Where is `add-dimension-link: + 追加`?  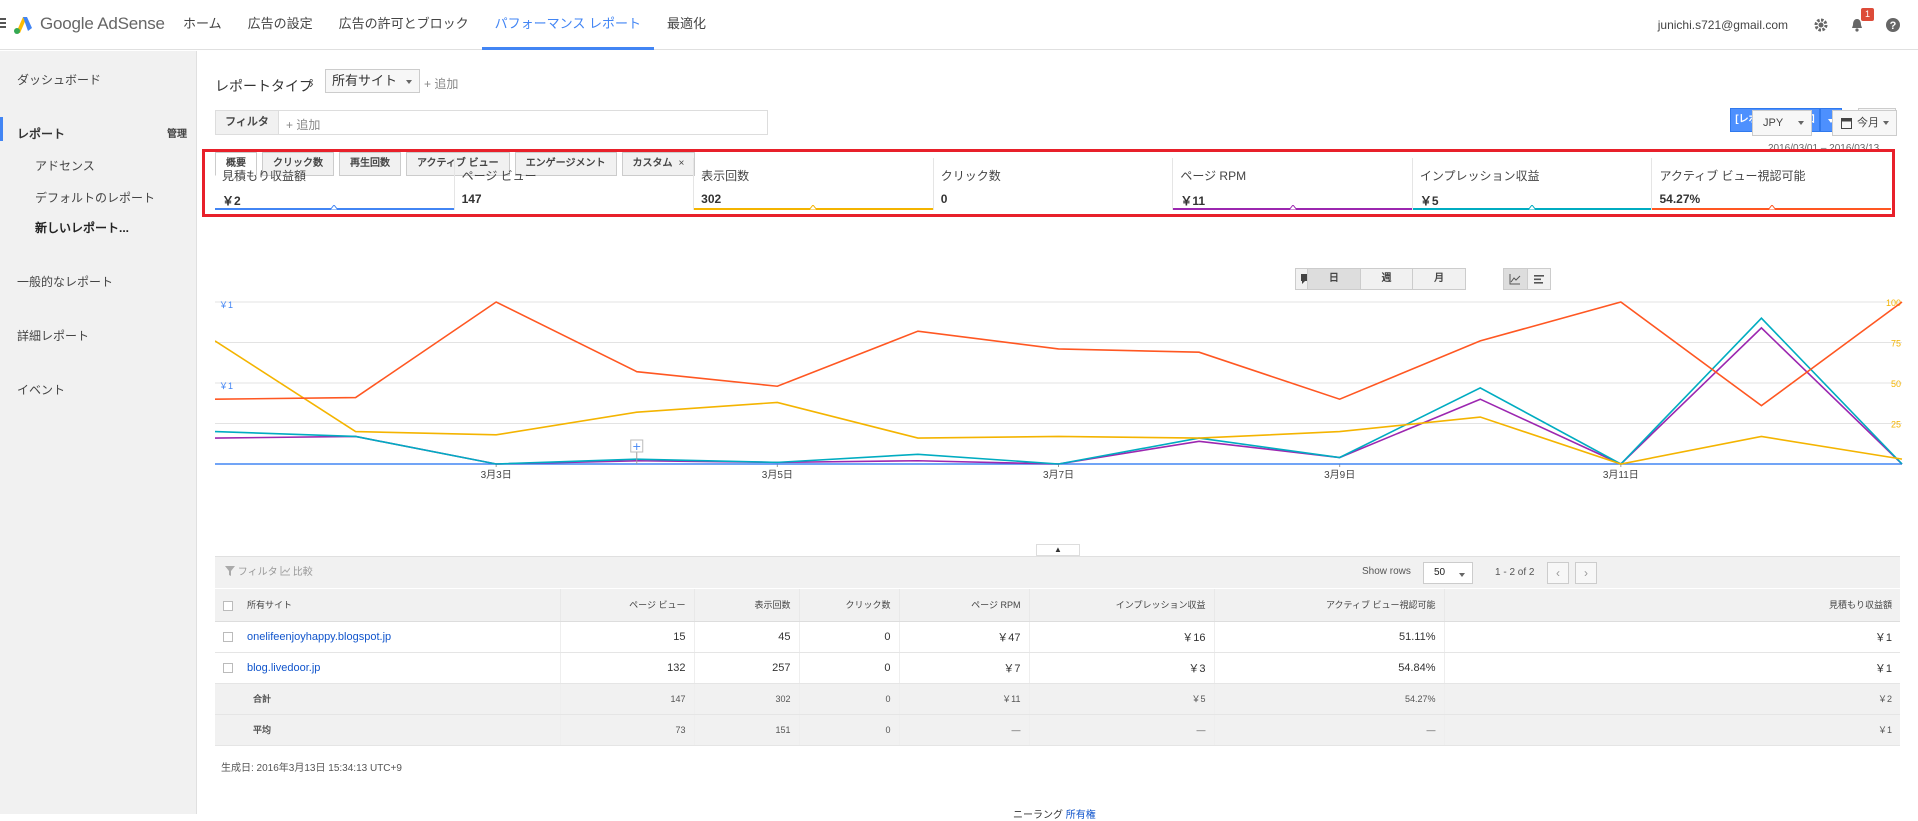
add-dimension-link: + 追加 is located at coordinates (441, 83).